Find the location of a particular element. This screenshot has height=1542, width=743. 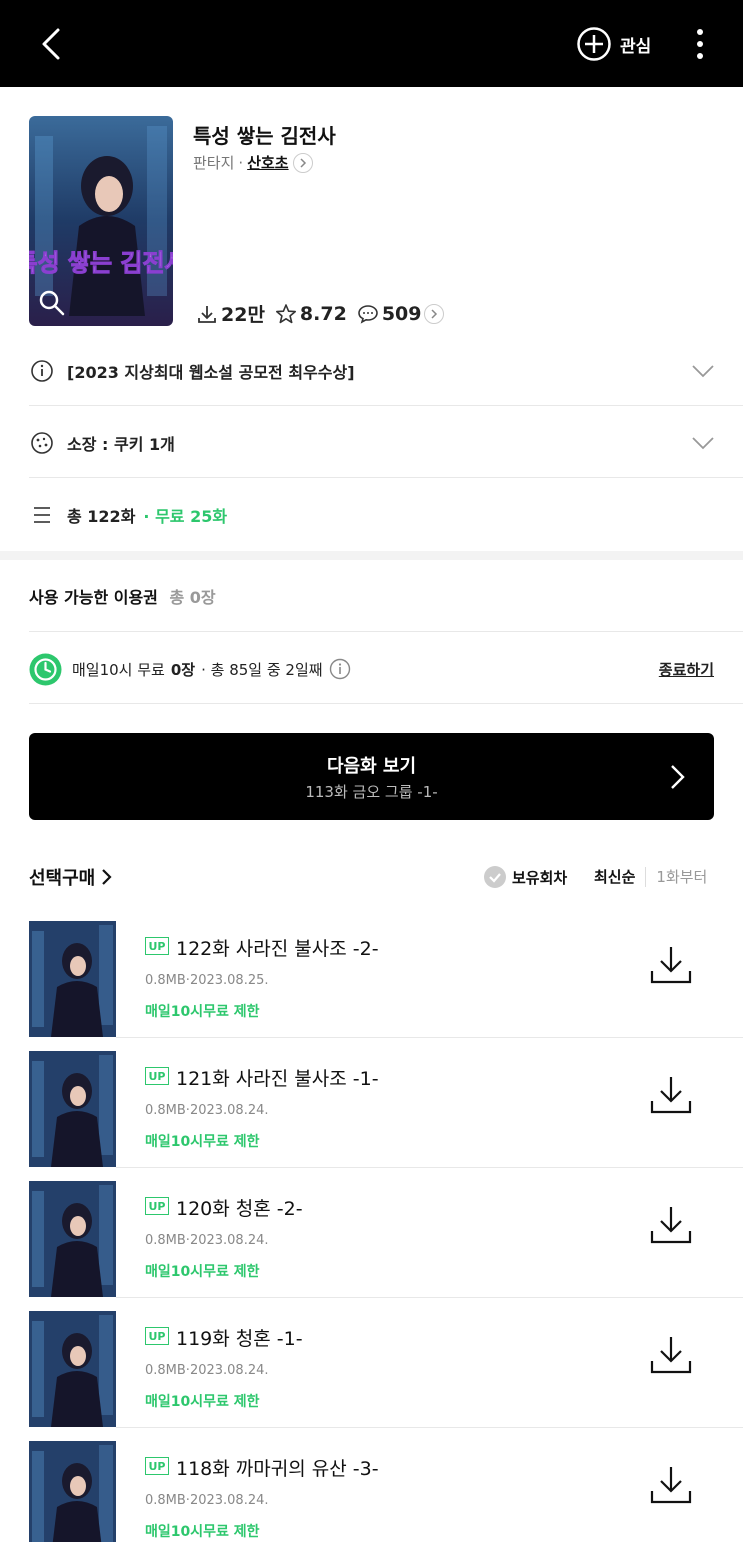

plus-circle-icon is located at coordinates (594, 44).